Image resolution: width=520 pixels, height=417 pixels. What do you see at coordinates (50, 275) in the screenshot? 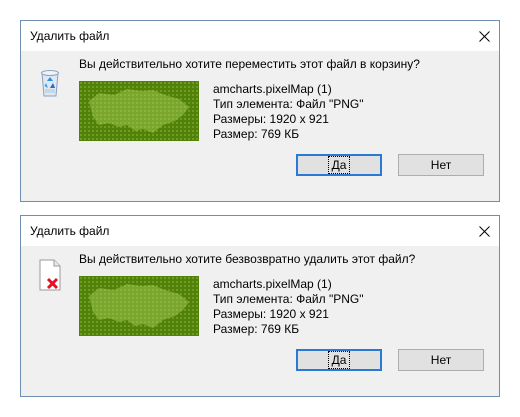
I see `file-delete-icon` at bounding box center [50, 275].